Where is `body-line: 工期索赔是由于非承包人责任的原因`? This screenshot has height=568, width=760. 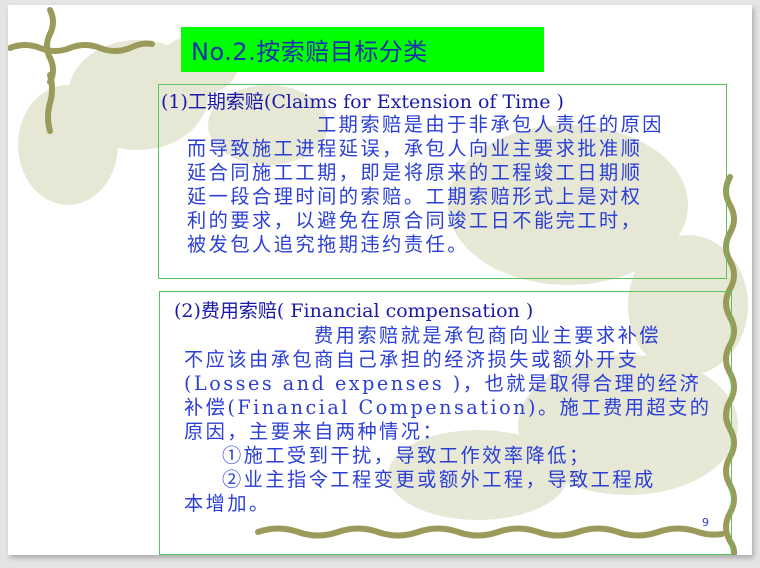 body-line: 工期索赔是由于非承包人责任的原因 is located at coordinates (490, 124).